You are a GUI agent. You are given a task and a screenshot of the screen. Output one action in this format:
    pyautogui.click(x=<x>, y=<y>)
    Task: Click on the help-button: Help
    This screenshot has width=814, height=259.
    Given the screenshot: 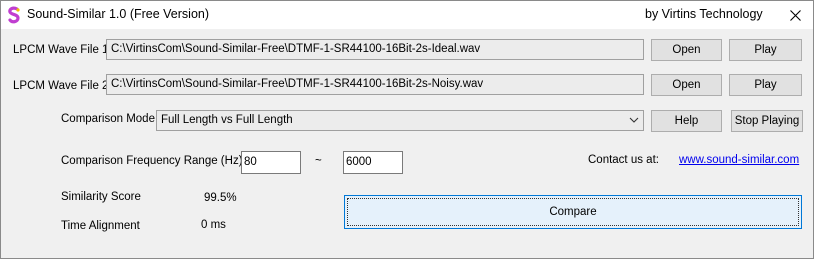 What is the action you would take?
    pyautogui.click(x=686, y=121)
    